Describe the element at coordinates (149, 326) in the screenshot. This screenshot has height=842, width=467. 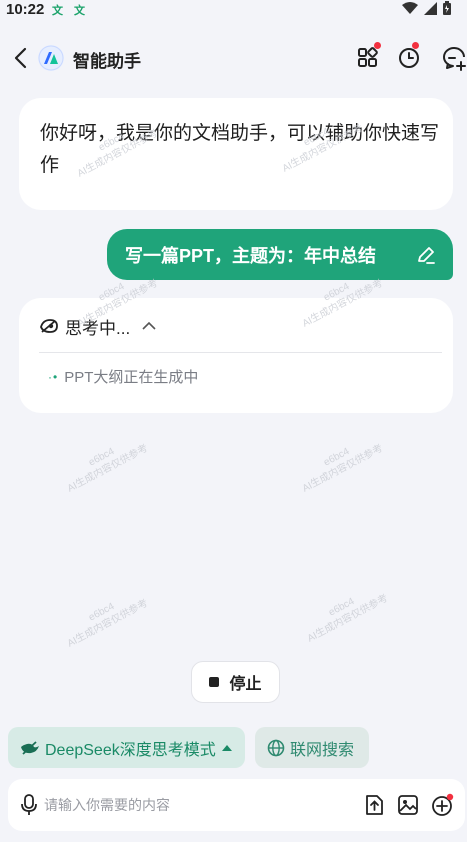
I see `chevron-up-icon` at that location.